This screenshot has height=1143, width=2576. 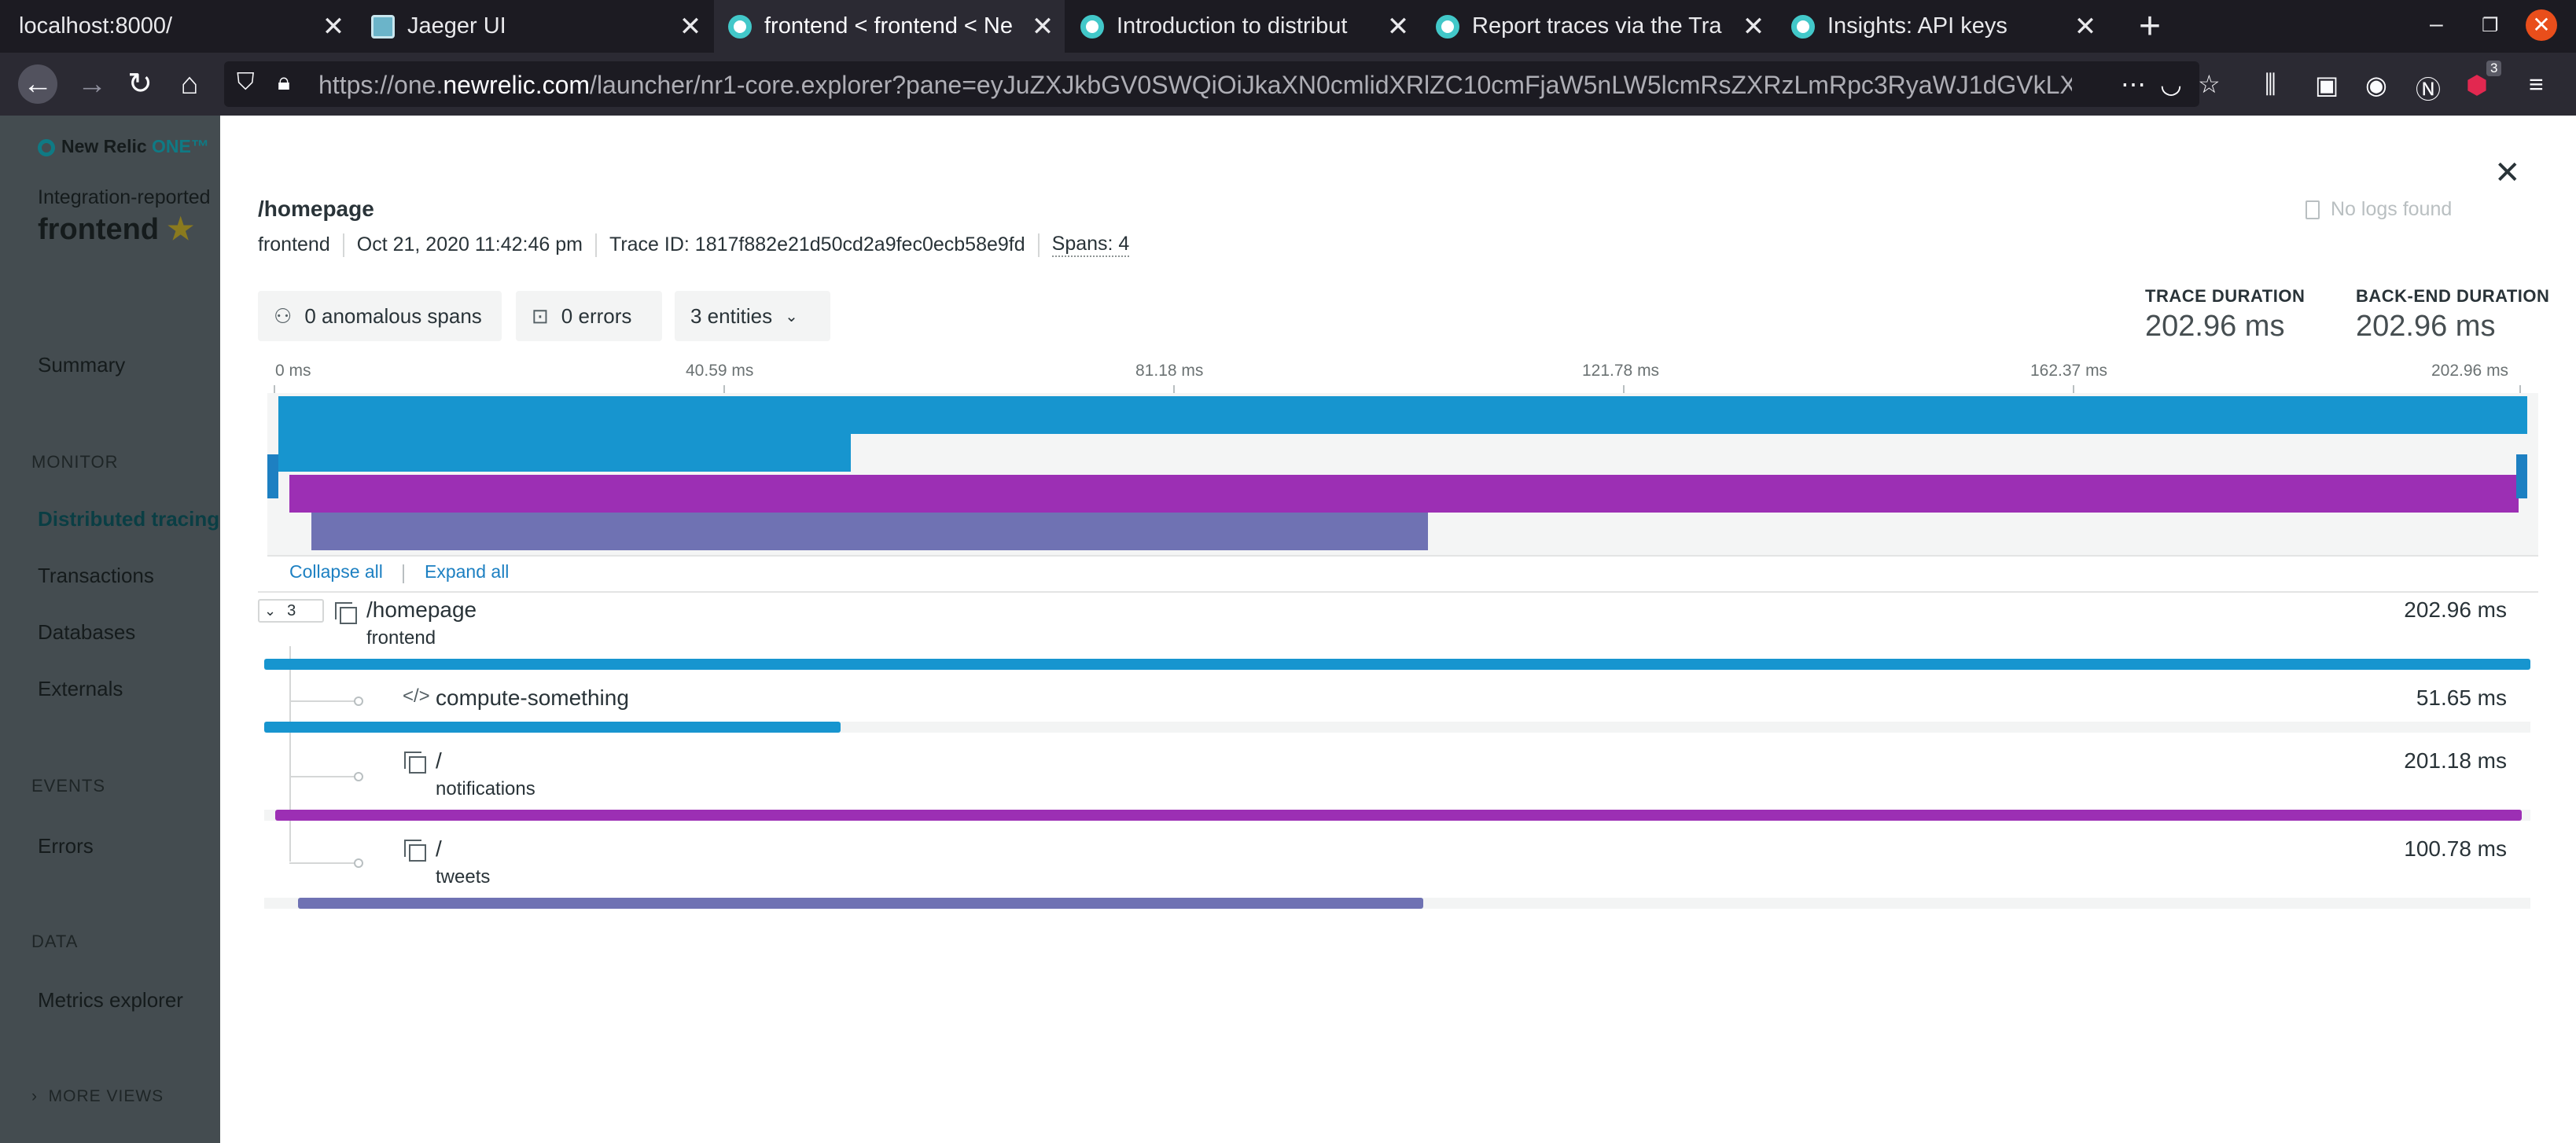 I want to click on url-prefix: https://one., so click(x=380, y=85).